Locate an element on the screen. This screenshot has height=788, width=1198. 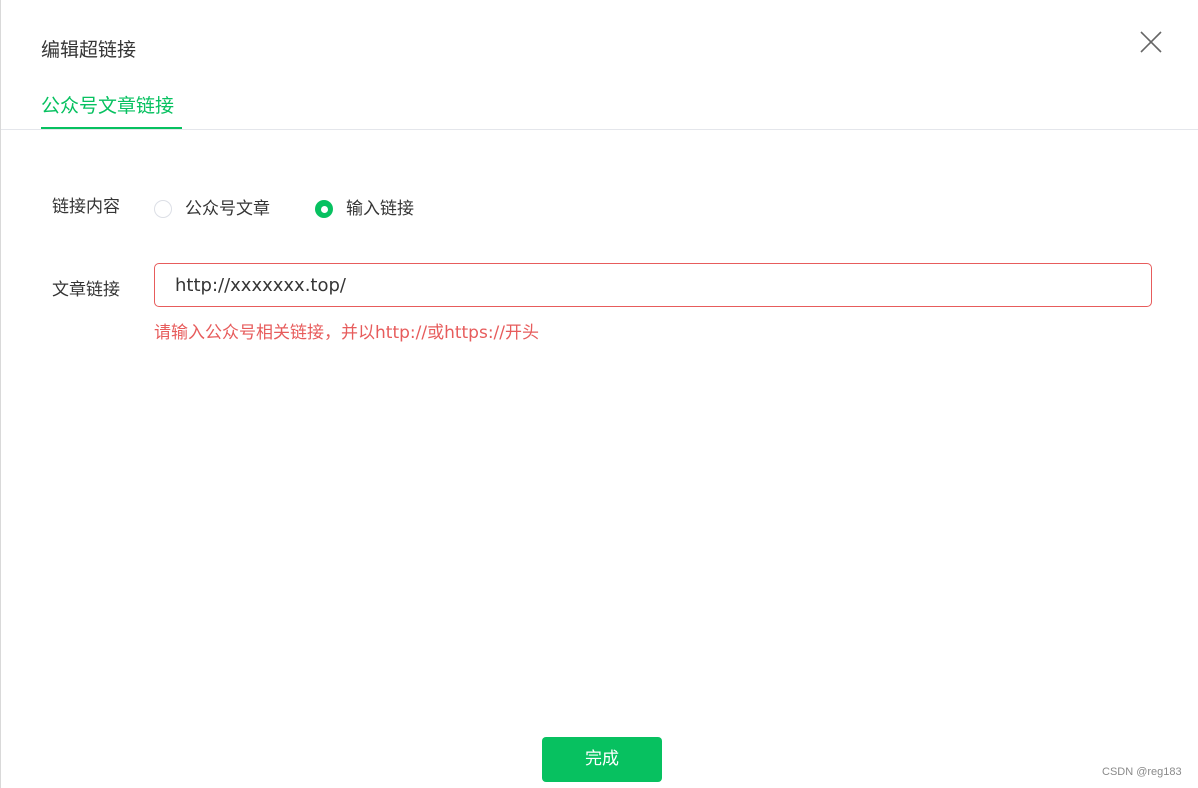
radio-unchecked-icon is located at coordinates (163, 209).